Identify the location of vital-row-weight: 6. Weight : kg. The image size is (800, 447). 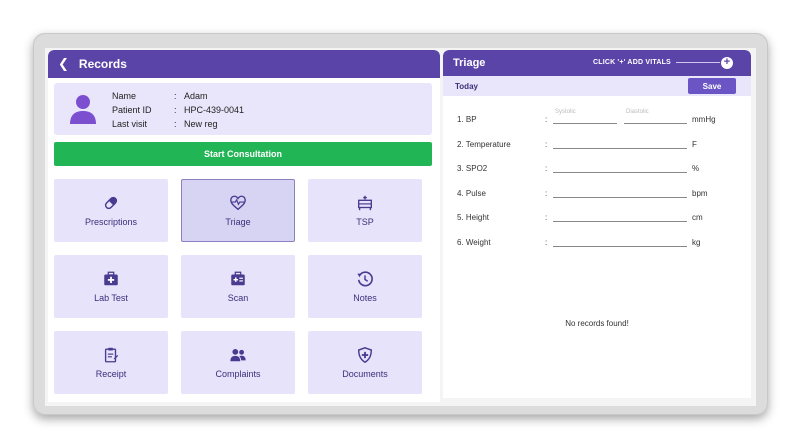
(602, 243).